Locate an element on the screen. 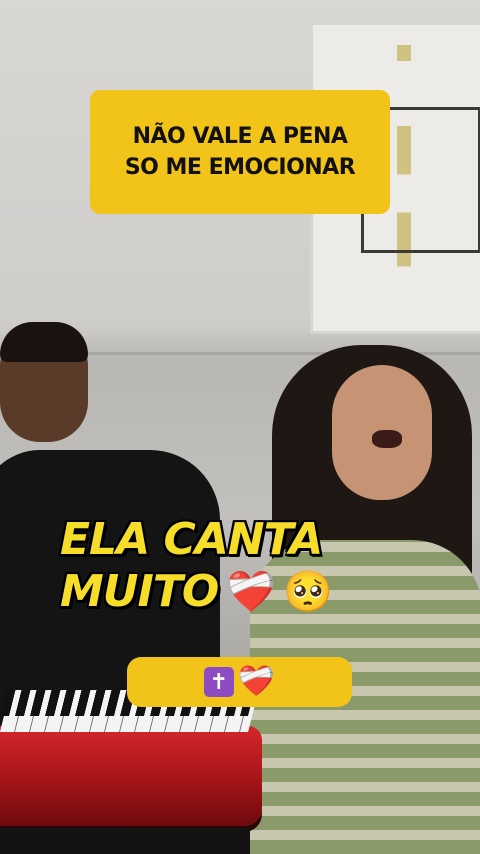 The width and height of the screenshot is (480, 854). top-caption-text: NÃO VALE A PENA SO ME EMOCIONAR is located at coordinates (240, 152).